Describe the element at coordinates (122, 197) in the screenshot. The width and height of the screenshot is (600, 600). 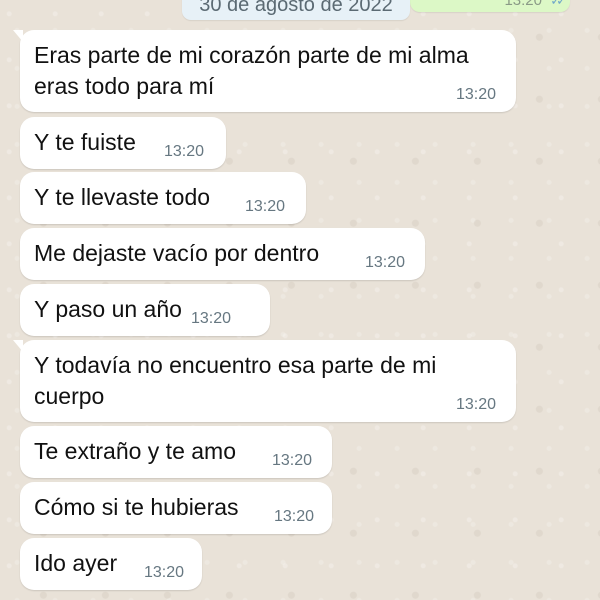
I see `message-text: Y te llevaste todo` at that location.